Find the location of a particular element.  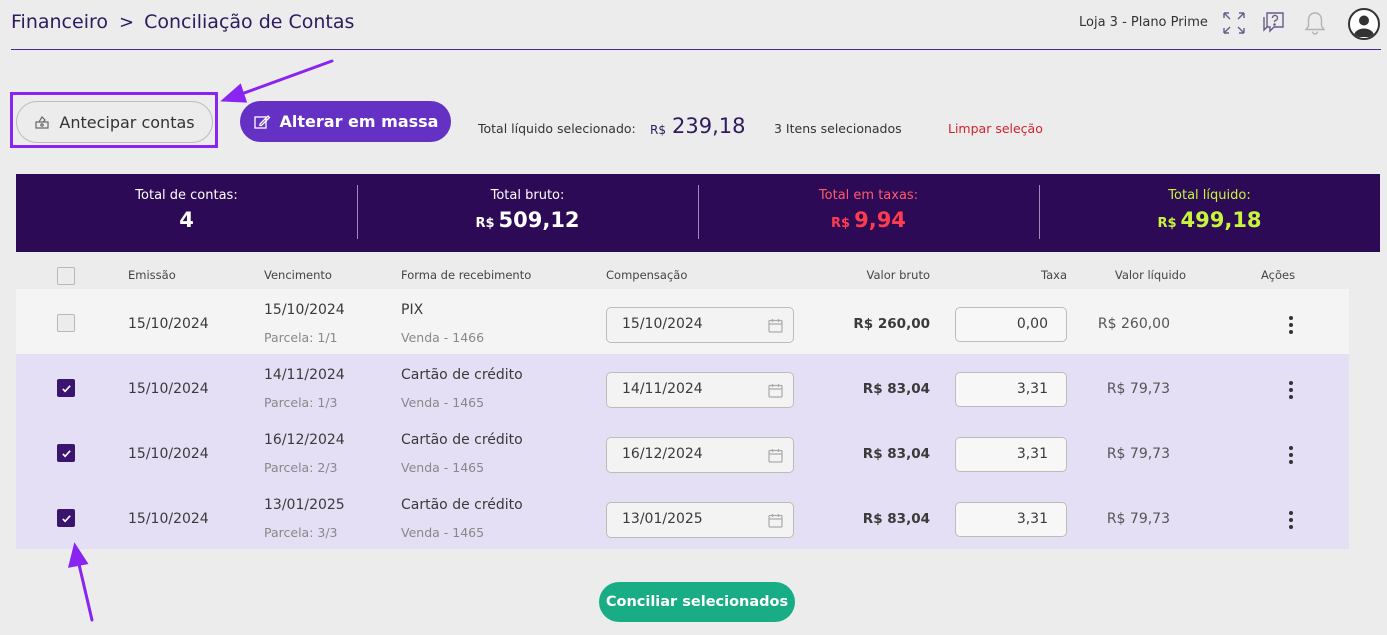

cell-vencimento: 15/10/2024 is located at coordinates (304, 310).